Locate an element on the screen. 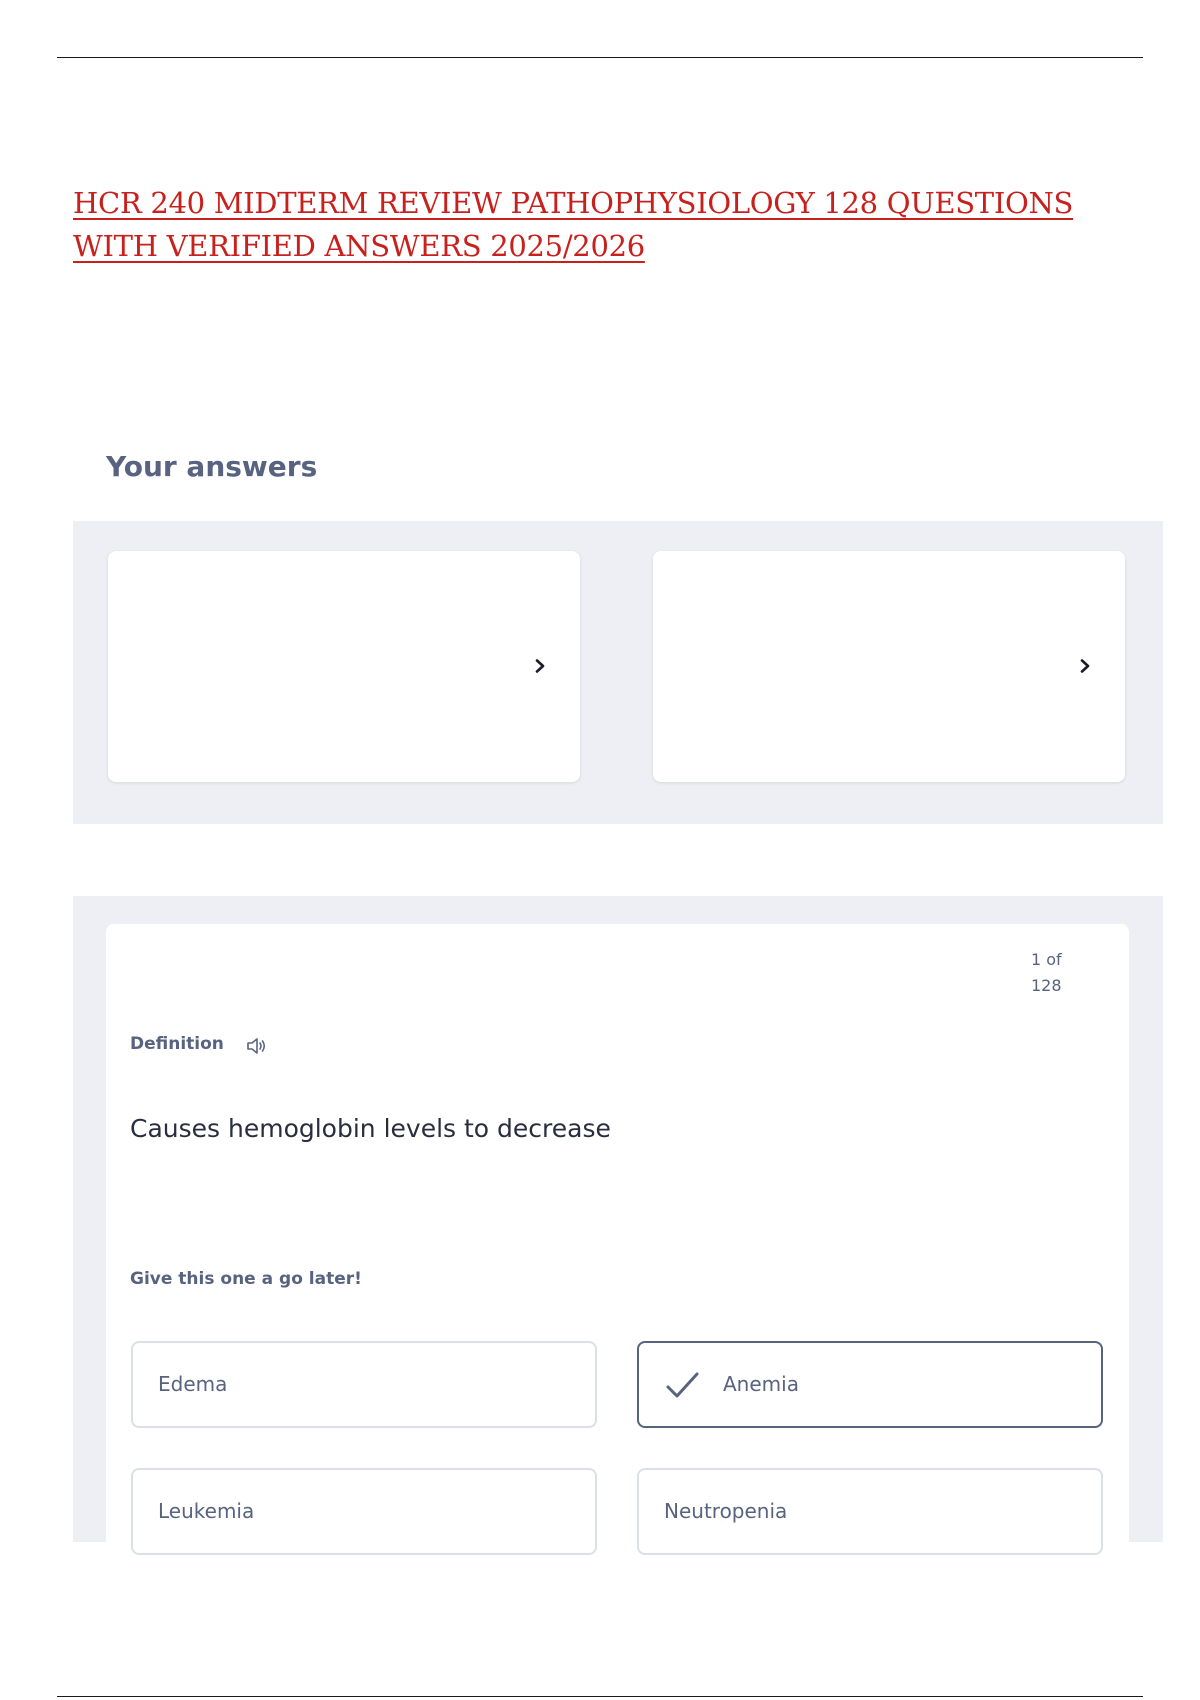 Image resolution: width=1200 pixels, height=1700 pixels. option-leukemia: Leukemia is located at coordinates (364, 1511).